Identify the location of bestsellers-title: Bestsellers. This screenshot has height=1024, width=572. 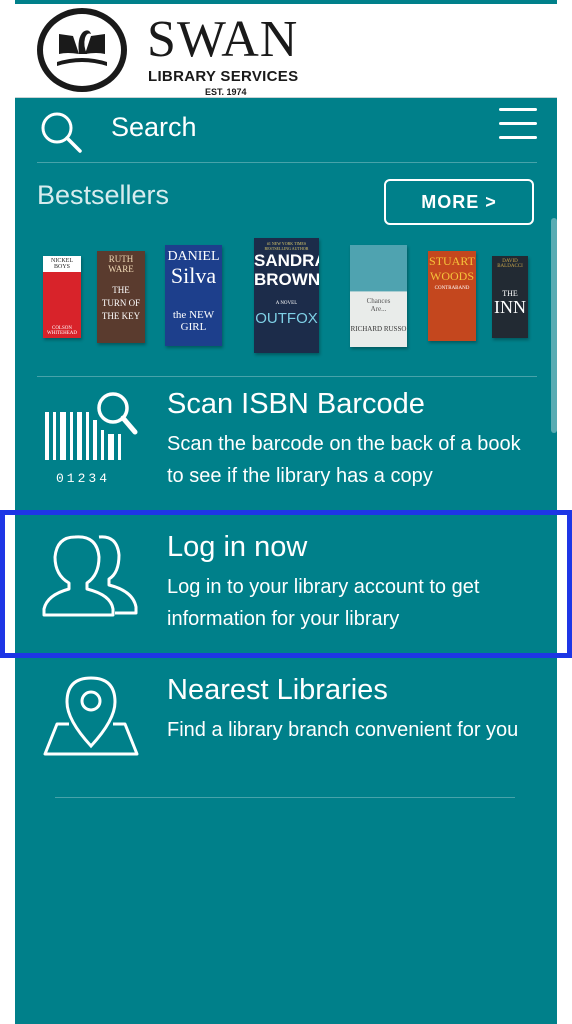
(103, 195).